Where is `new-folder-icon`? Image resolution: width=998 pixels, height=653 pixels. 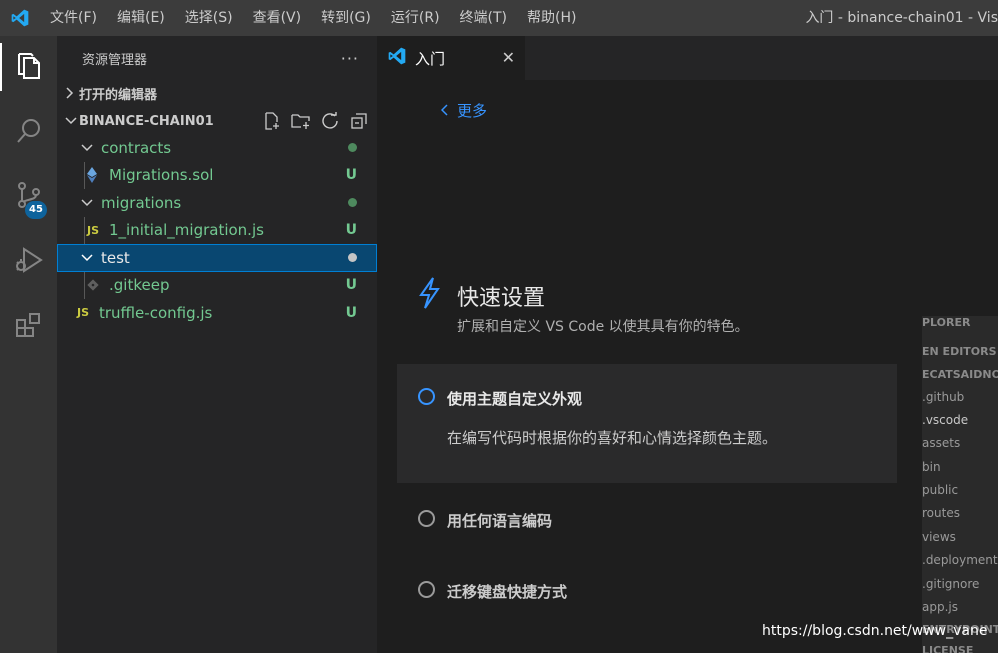
new-folder-icon is located at coordinates (301, 121).